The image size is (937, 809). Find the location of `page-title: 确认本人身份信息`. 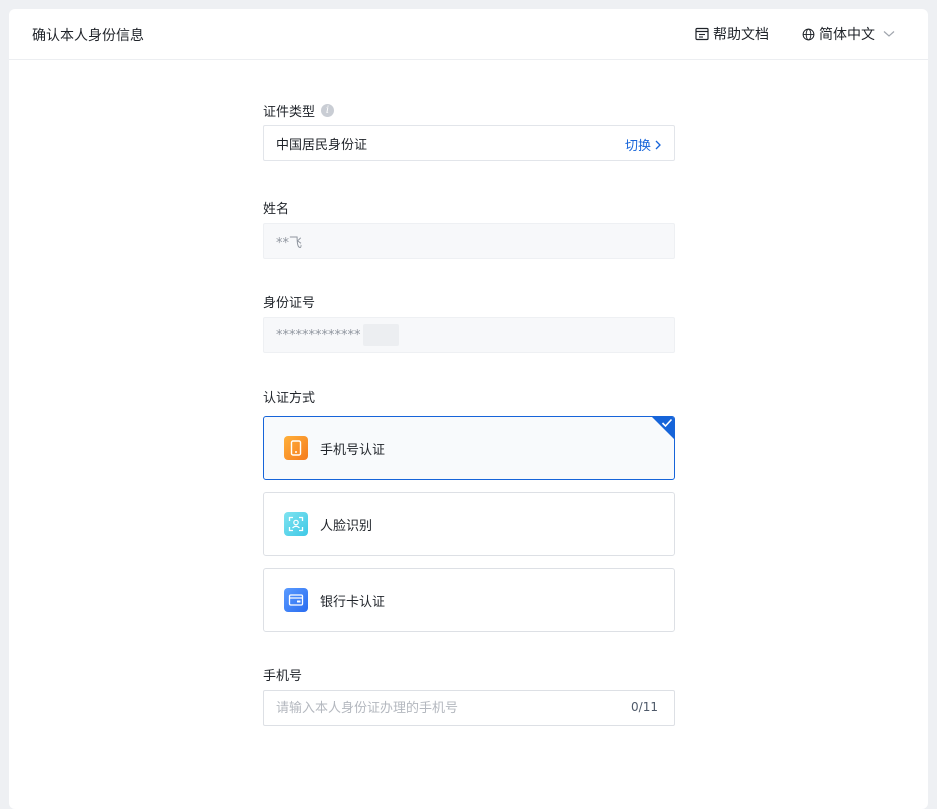

page-title: 确认本人身份信息 is located at coordinates (88, 36).